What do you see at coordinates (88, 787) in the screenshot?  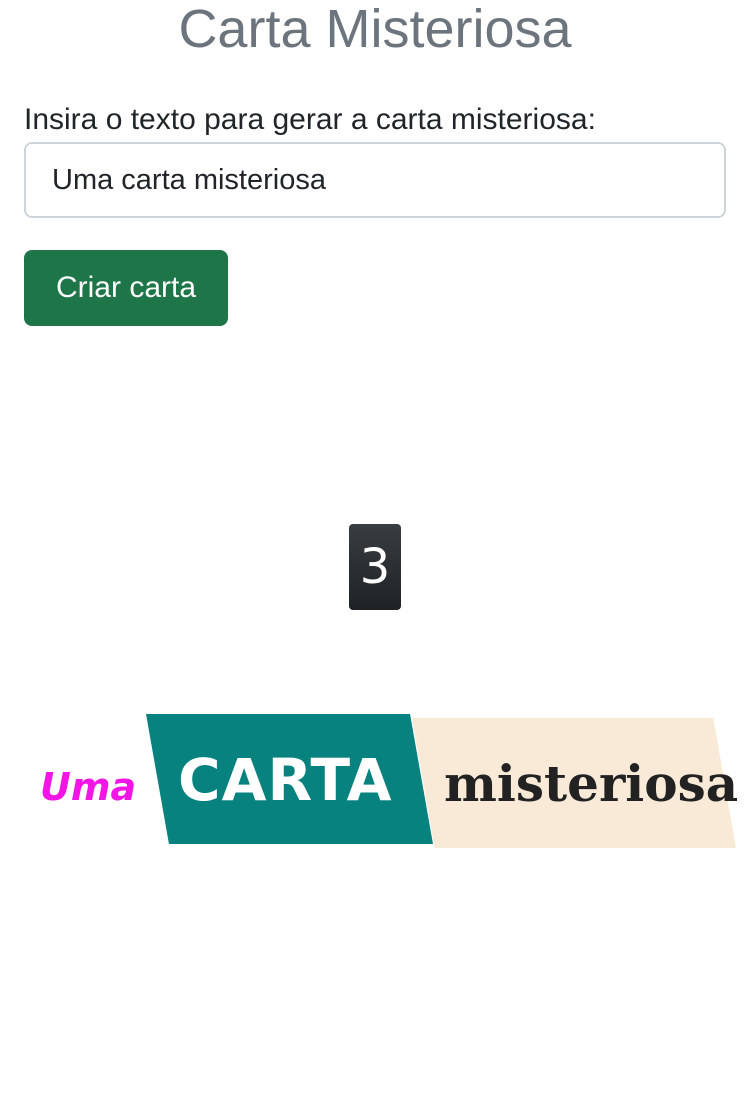 I see `card-word-uma: Uma` at bounding box center [88, 787].